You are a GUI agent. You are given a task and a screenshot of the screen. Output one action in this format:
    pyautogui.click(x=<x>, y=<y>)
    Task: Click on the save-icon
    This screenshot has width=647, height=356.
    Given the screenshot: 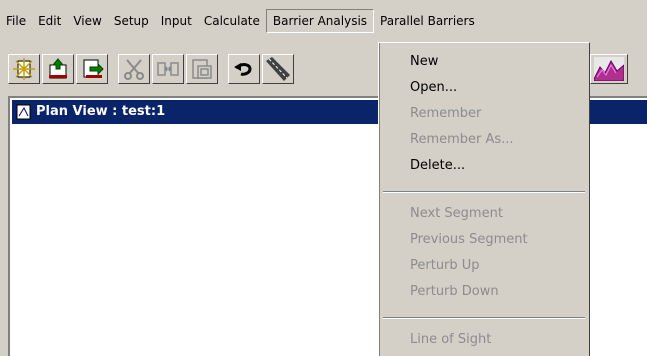 What is the action you would take?
    pyautogui.click(x=92, y=69)
    